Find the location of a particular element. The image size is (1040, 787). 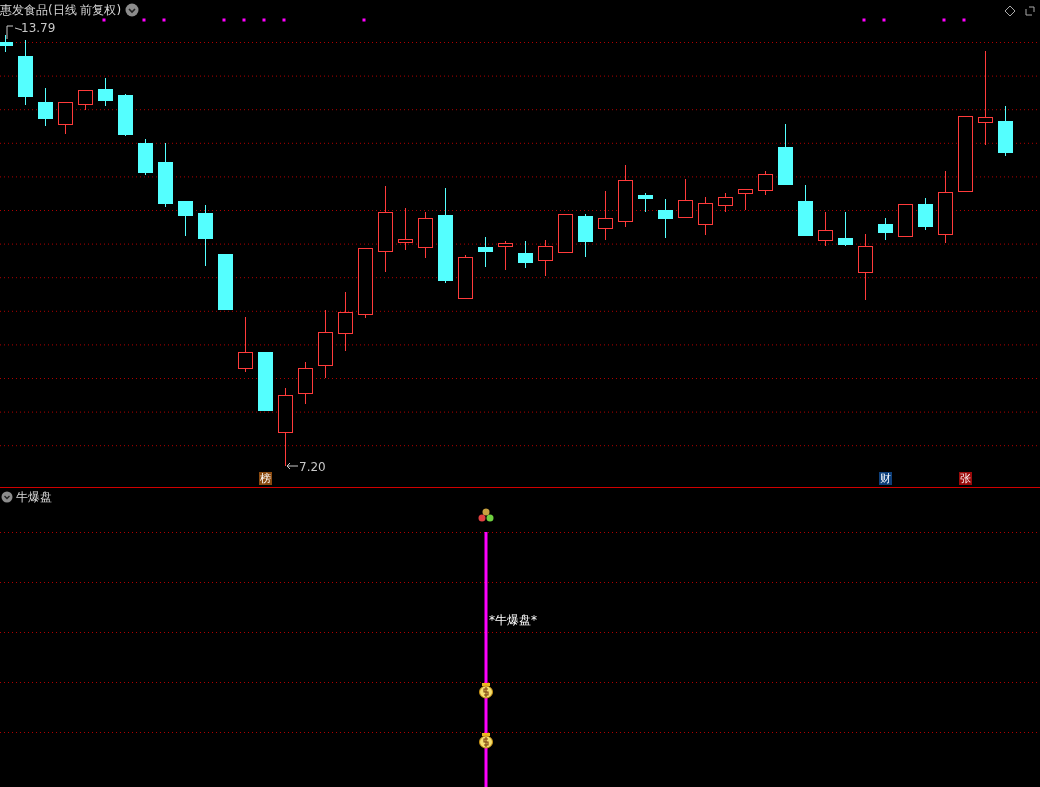

event-marker: 榜 is located at coordinates (265, 478).